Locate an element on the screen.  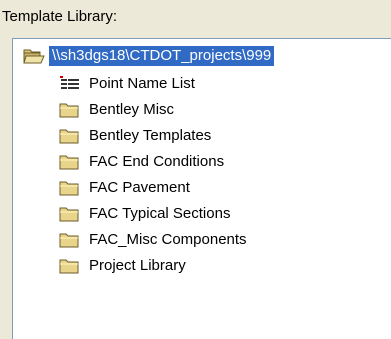
tree-item-fac-misc-components: FAC_Misc Components is located at coordinates (153, 240).